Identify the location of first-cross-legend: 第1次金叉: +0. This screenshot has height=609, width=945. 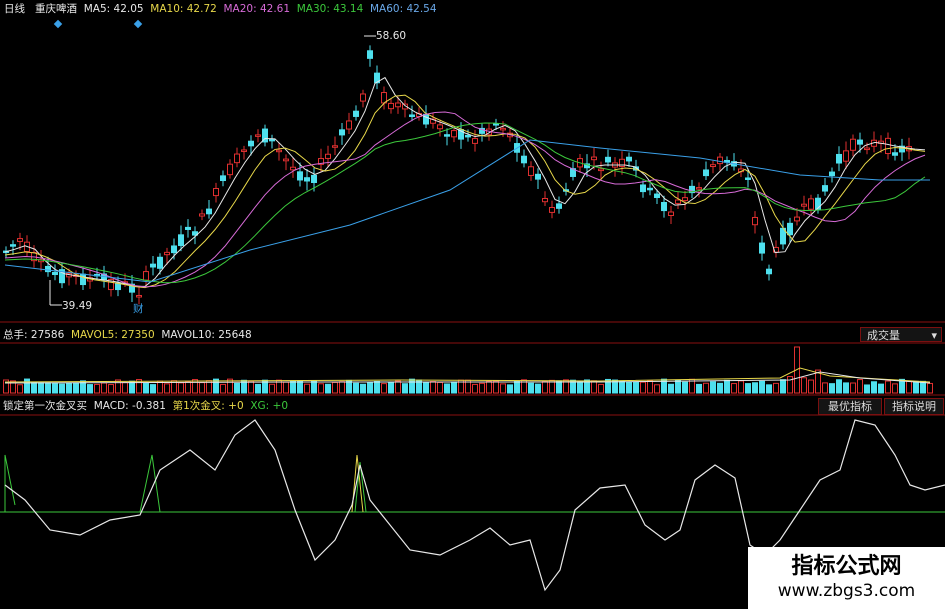
(208, 406).